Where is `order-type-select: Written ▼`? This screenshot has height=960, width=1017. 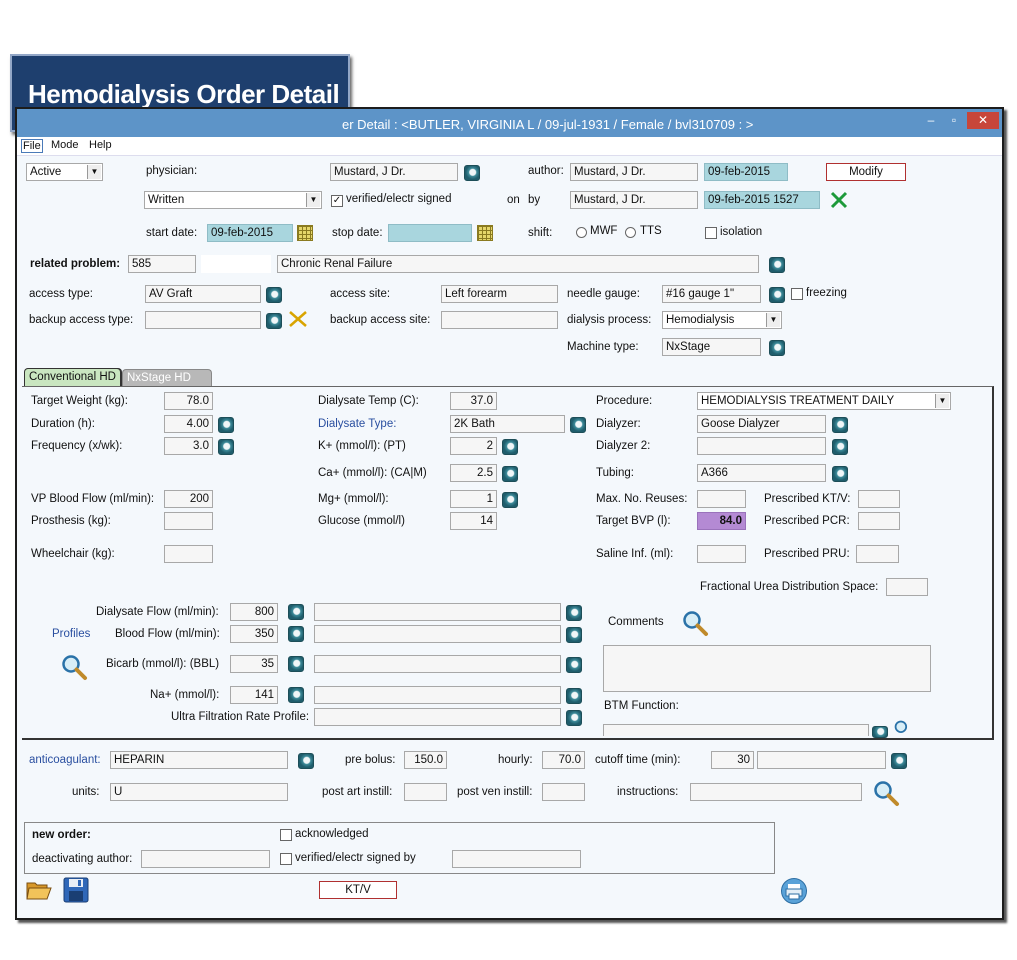
order-type-select: Written ▼ is located at coordinates (233, 200).